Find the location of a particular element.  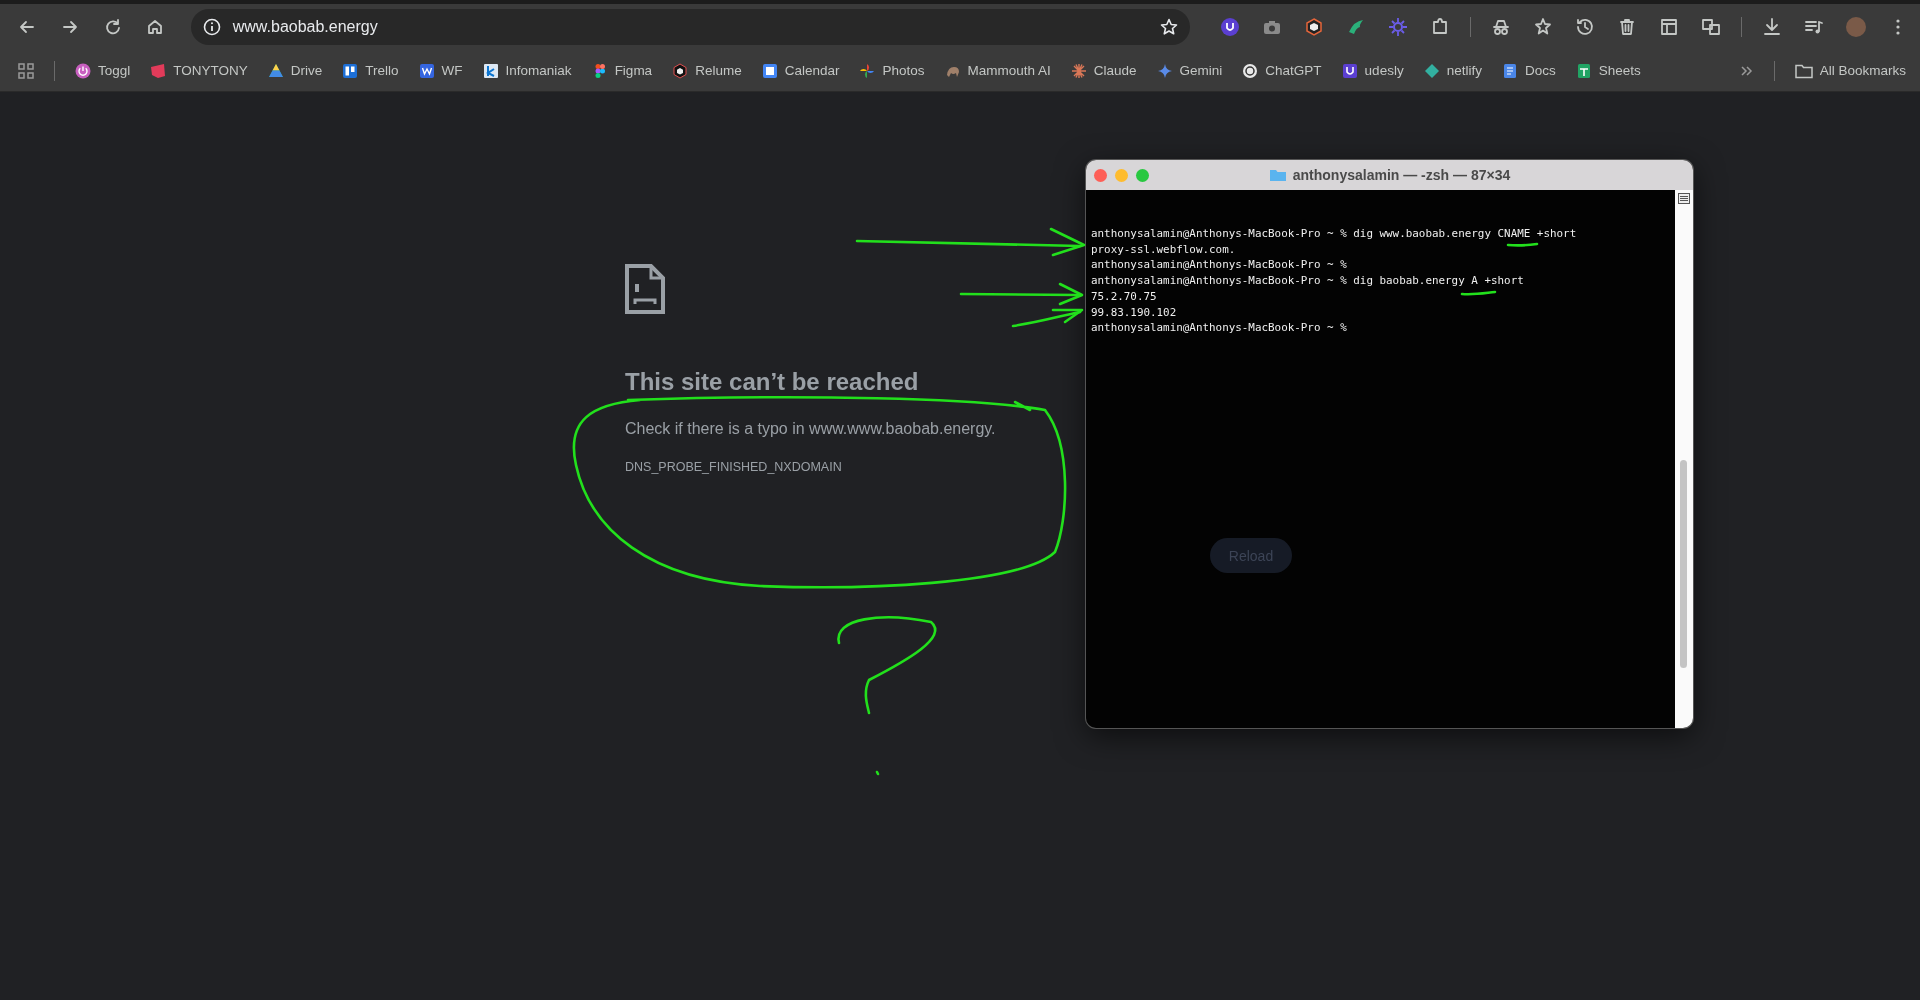

reload-icon is located at coordinates (112, 27).